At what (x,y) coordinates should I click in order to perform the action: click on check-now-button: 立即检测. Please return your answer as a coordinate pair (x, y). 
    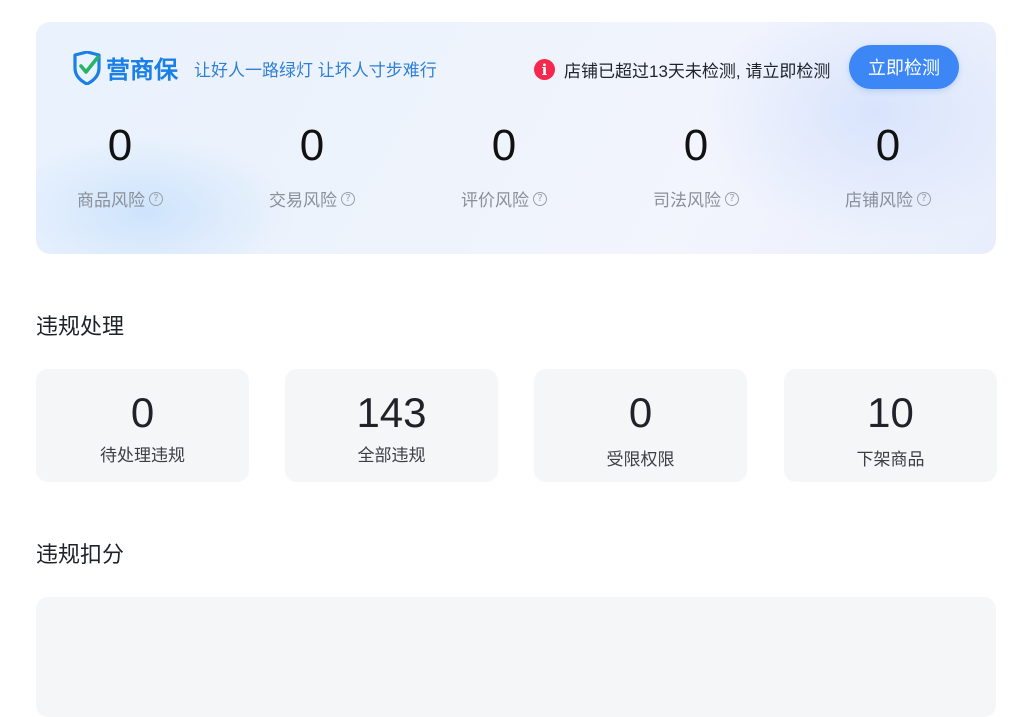
    Looking at the image, I should click on (904, 67).